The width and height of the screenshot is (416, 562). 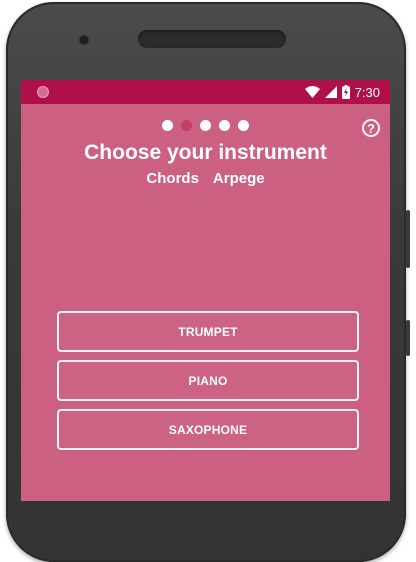 I want to click on earpiece-speaker, so click(x=212, y=39).